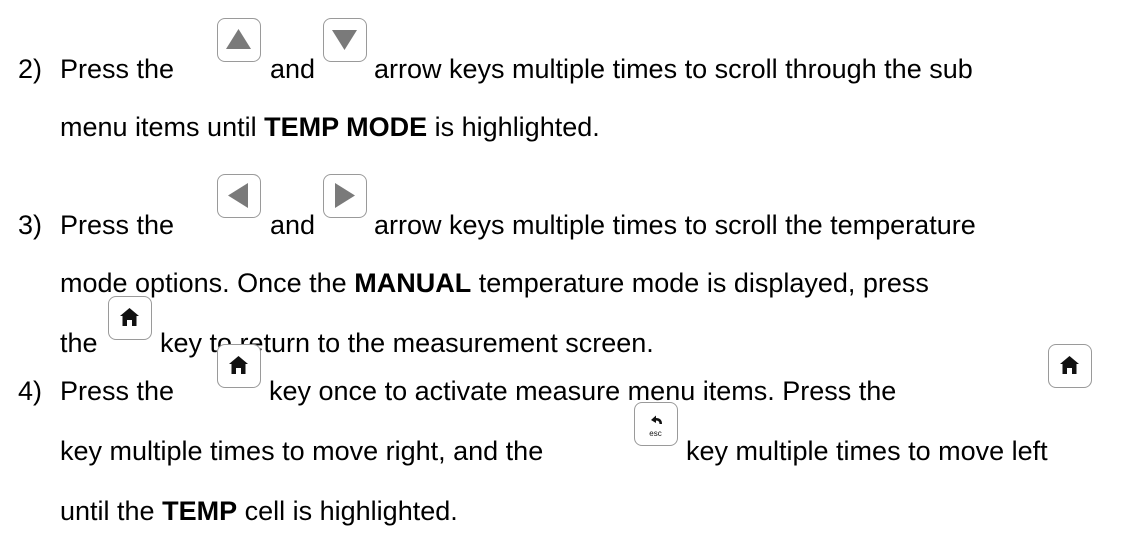 This screenshot has width=1147, height=545. Describe the element at coordinates (200, 511) in the screenshot. I see `step-bold-text: TEMP` at that location.